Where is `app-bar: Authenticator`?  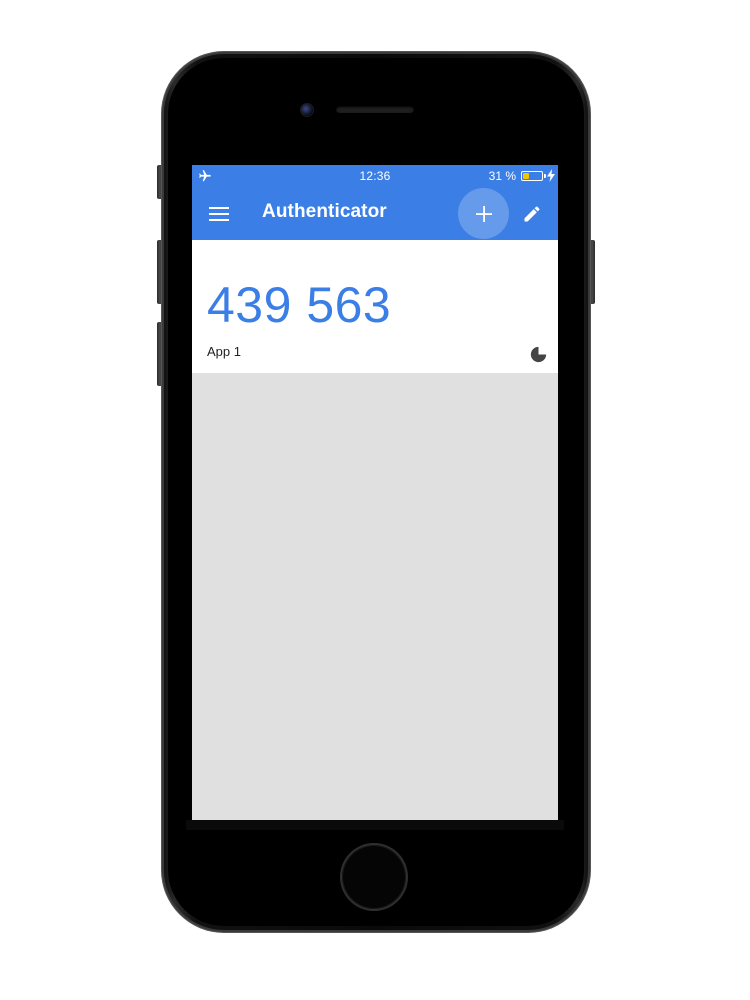
app-bar: Authenticator is located at coordinates (375, 213).